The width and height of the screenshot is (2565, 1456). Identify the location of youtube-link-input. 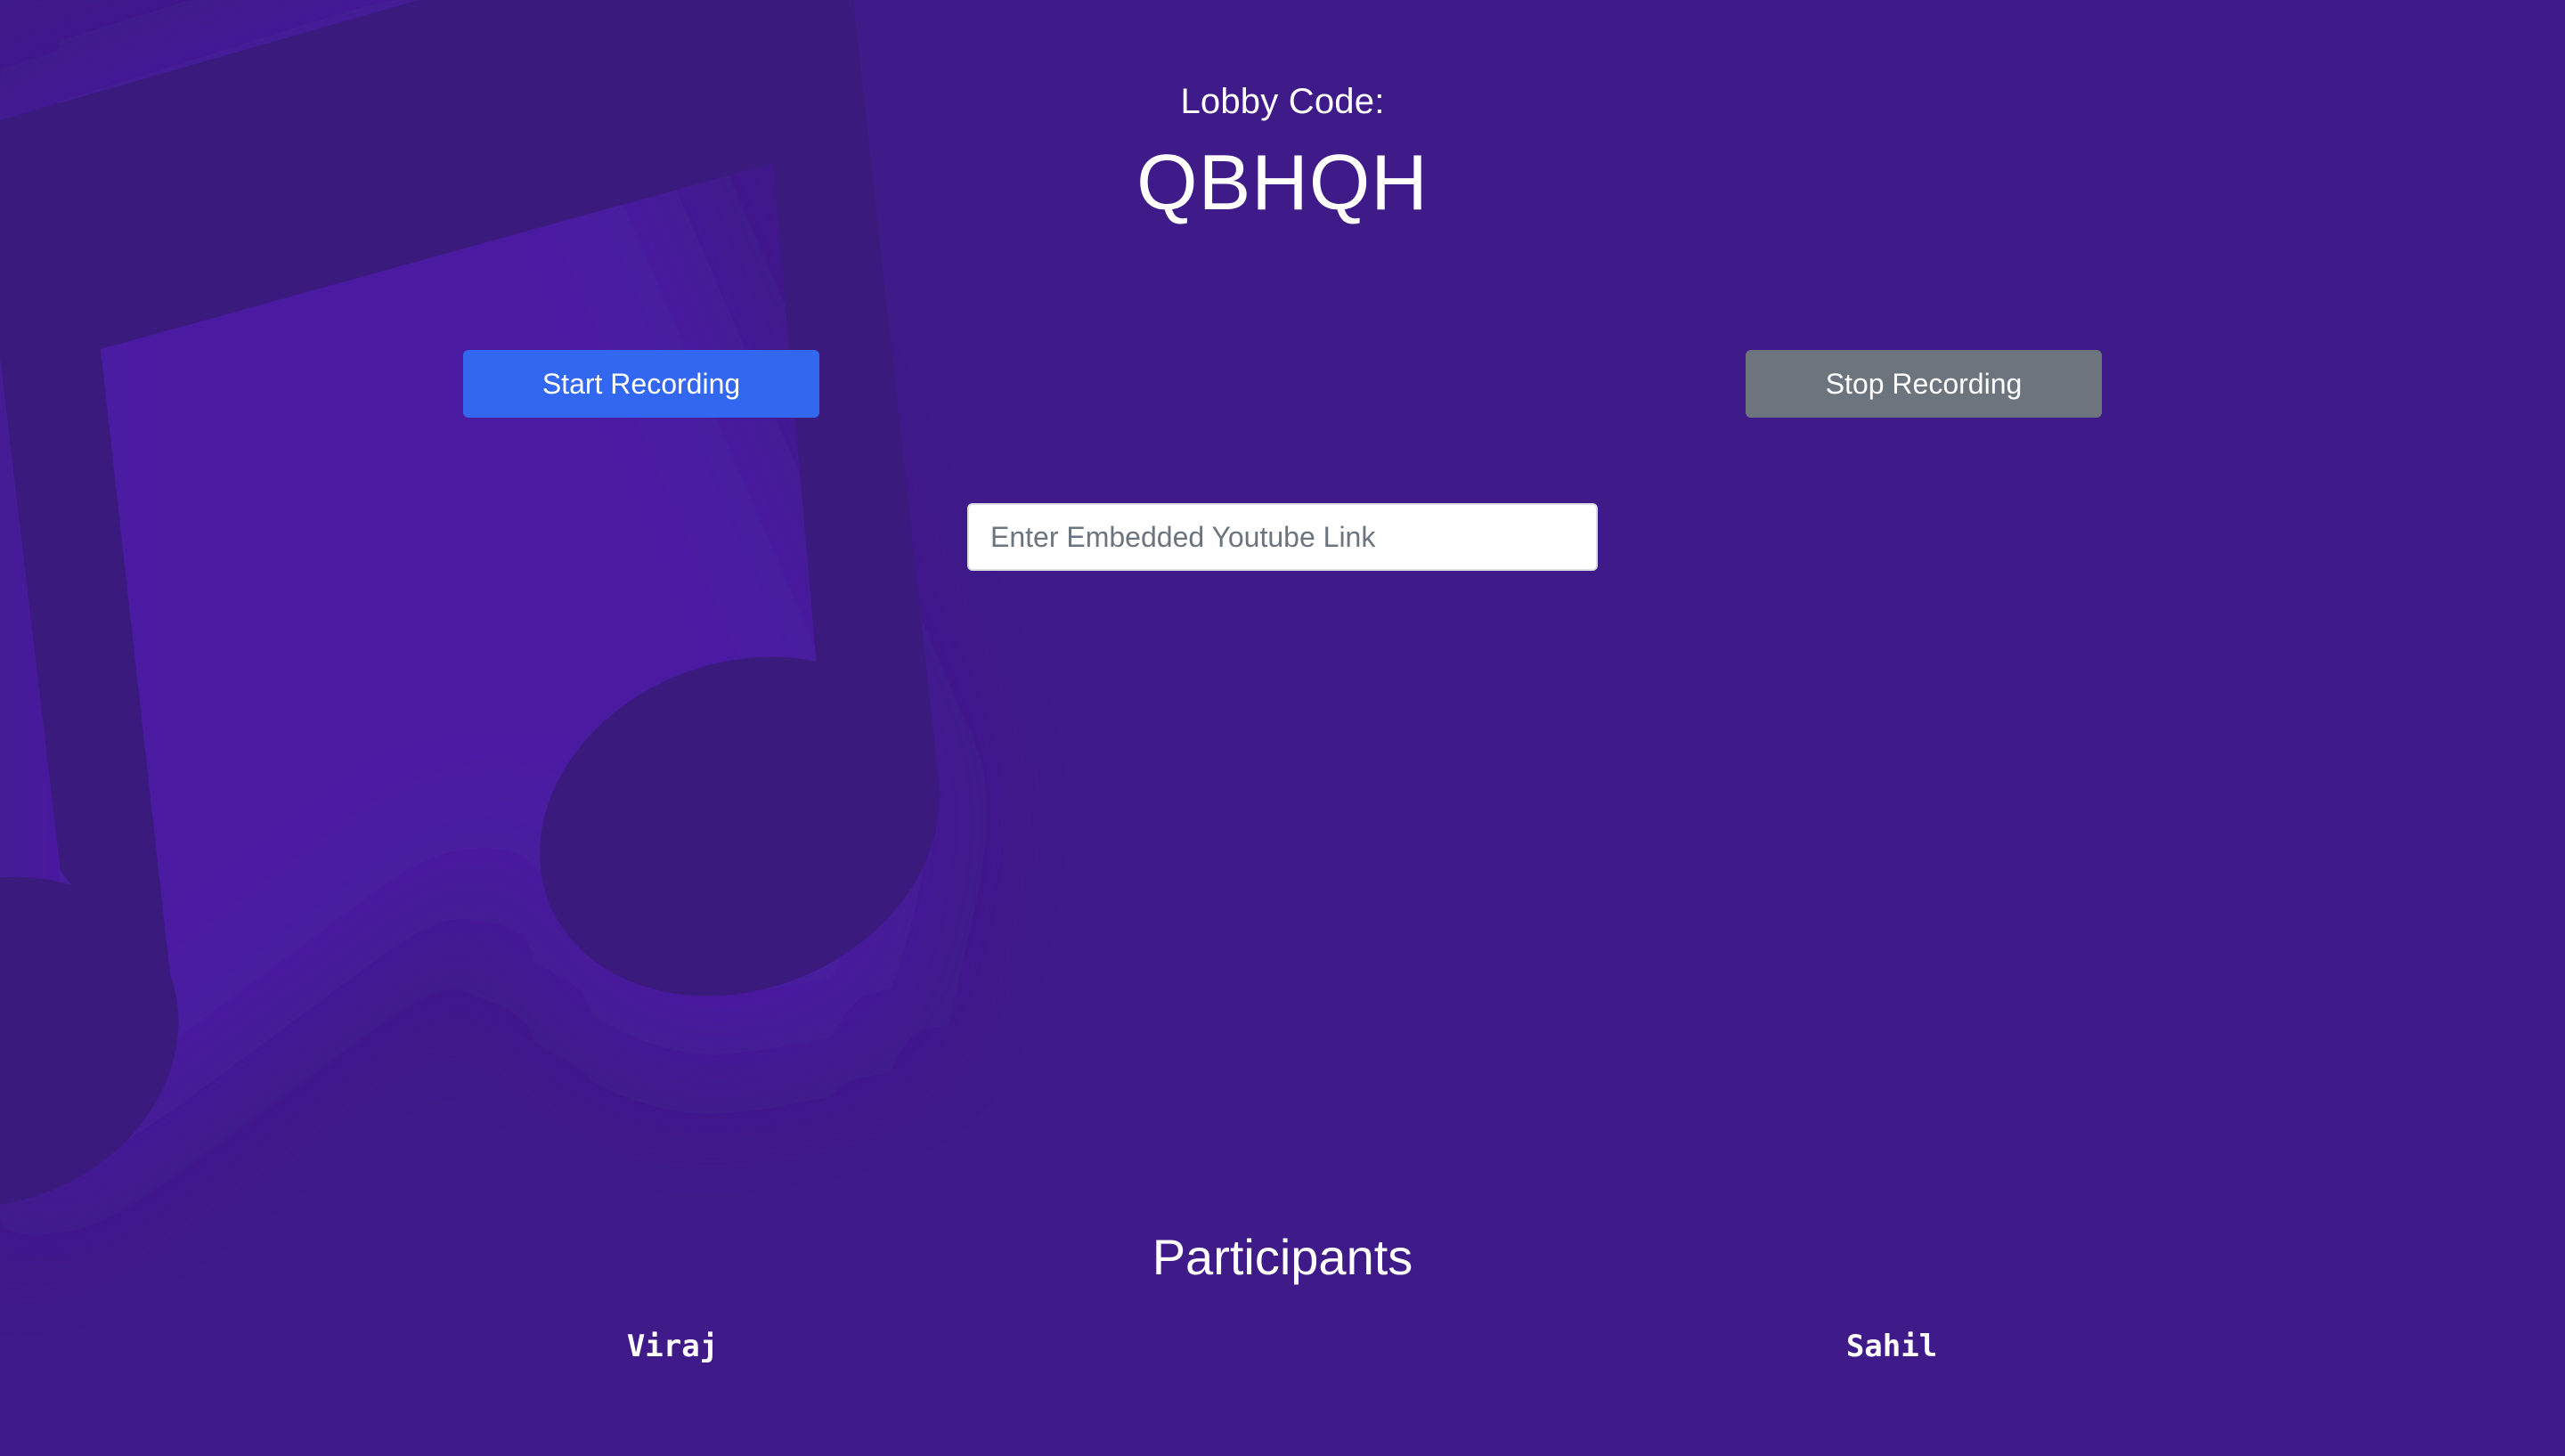
(1282, 537).